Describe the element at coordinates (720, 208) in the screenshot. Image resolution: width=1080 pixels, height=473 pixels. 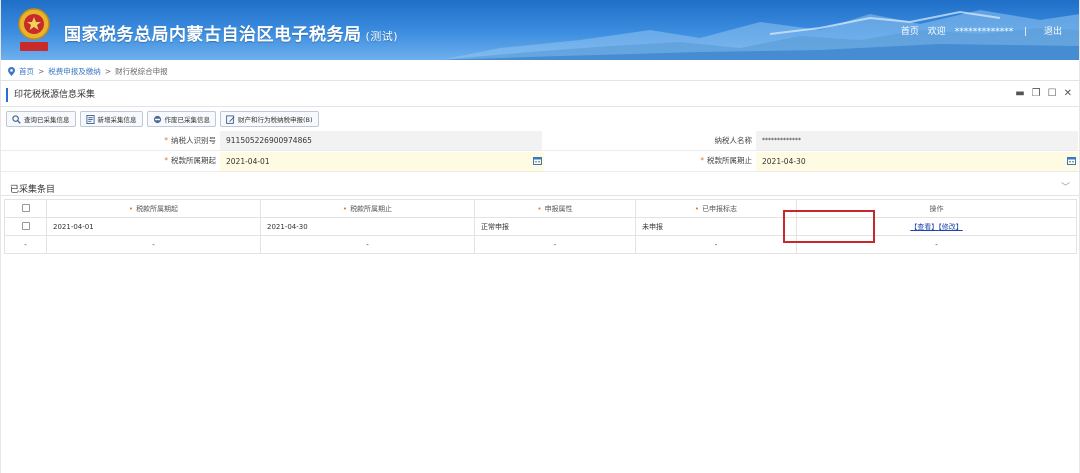
I see `col-header-declared-flag: 已申报标志` at that location.